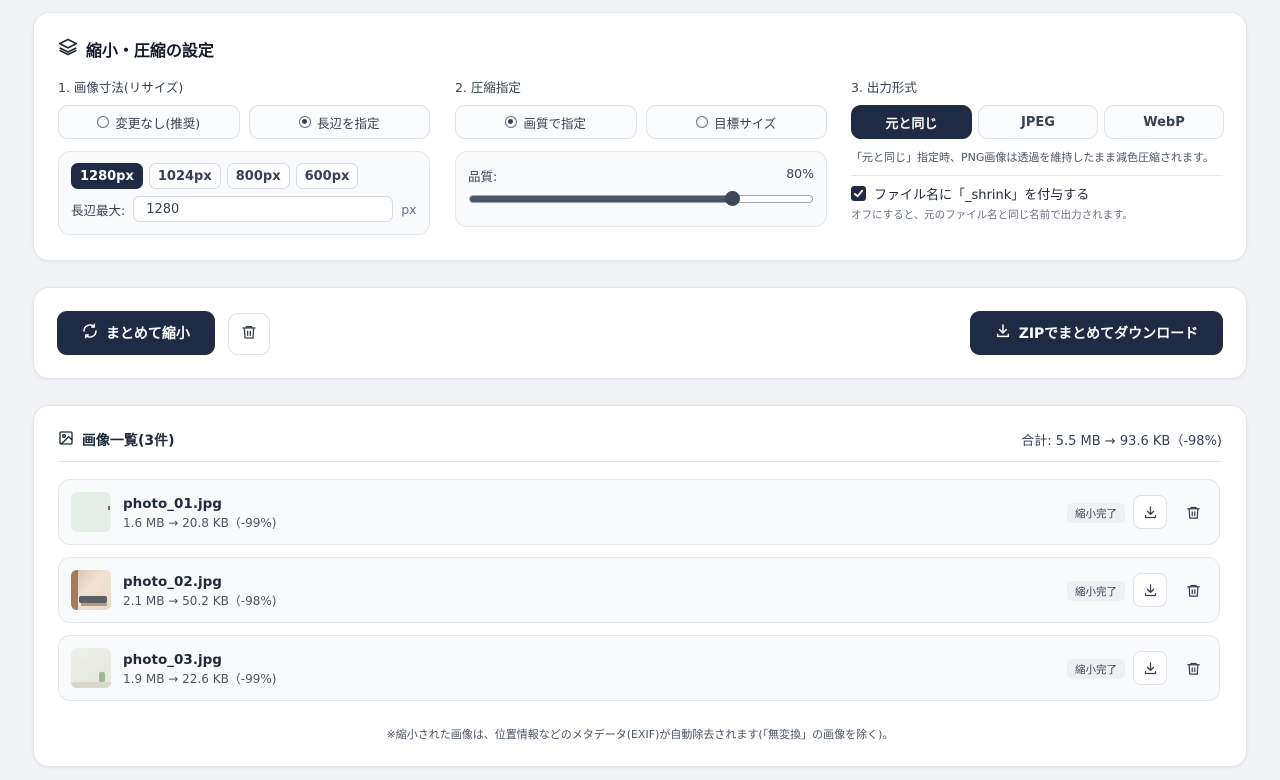 The width and height of the screenshot is (1280, 780). I want to click on list-title-text: 画像一覧(3件), so click(128, 441).